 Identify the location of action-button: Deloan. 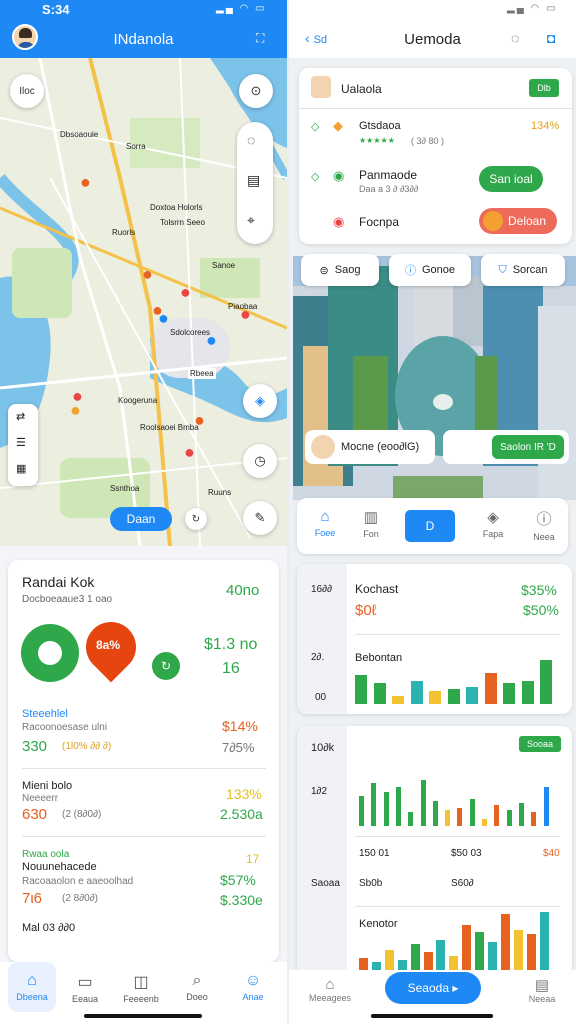
(518, 221).